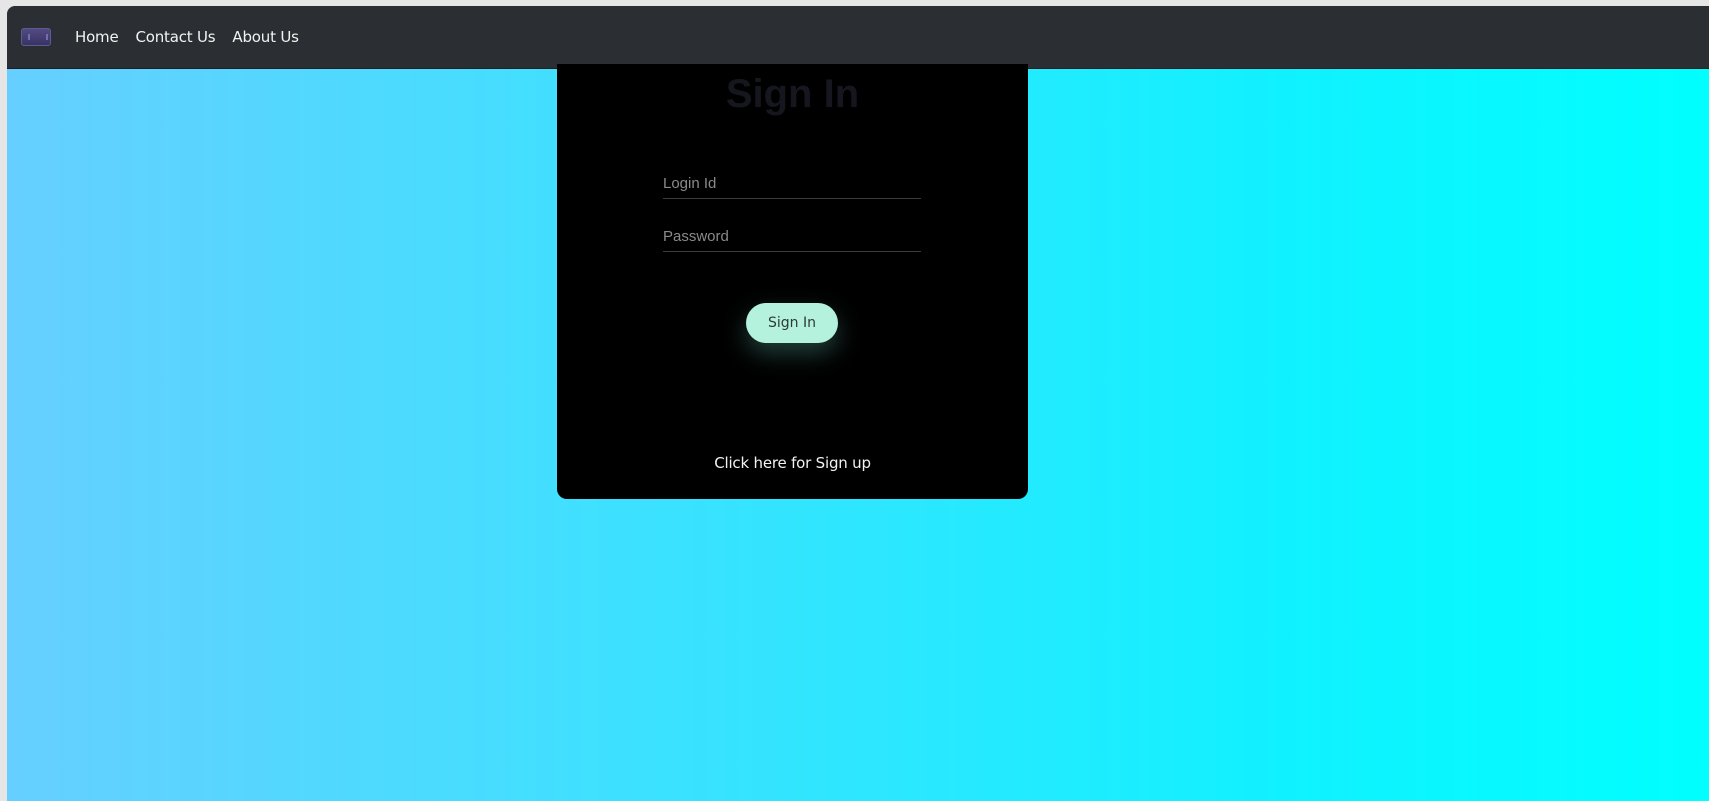 This screenshot has height=801, width=1709. Describe the element at coordinates (792, 281) in the screenshot. I see `signin-card: Sign In Sign In Click here for Sign up` at that location.